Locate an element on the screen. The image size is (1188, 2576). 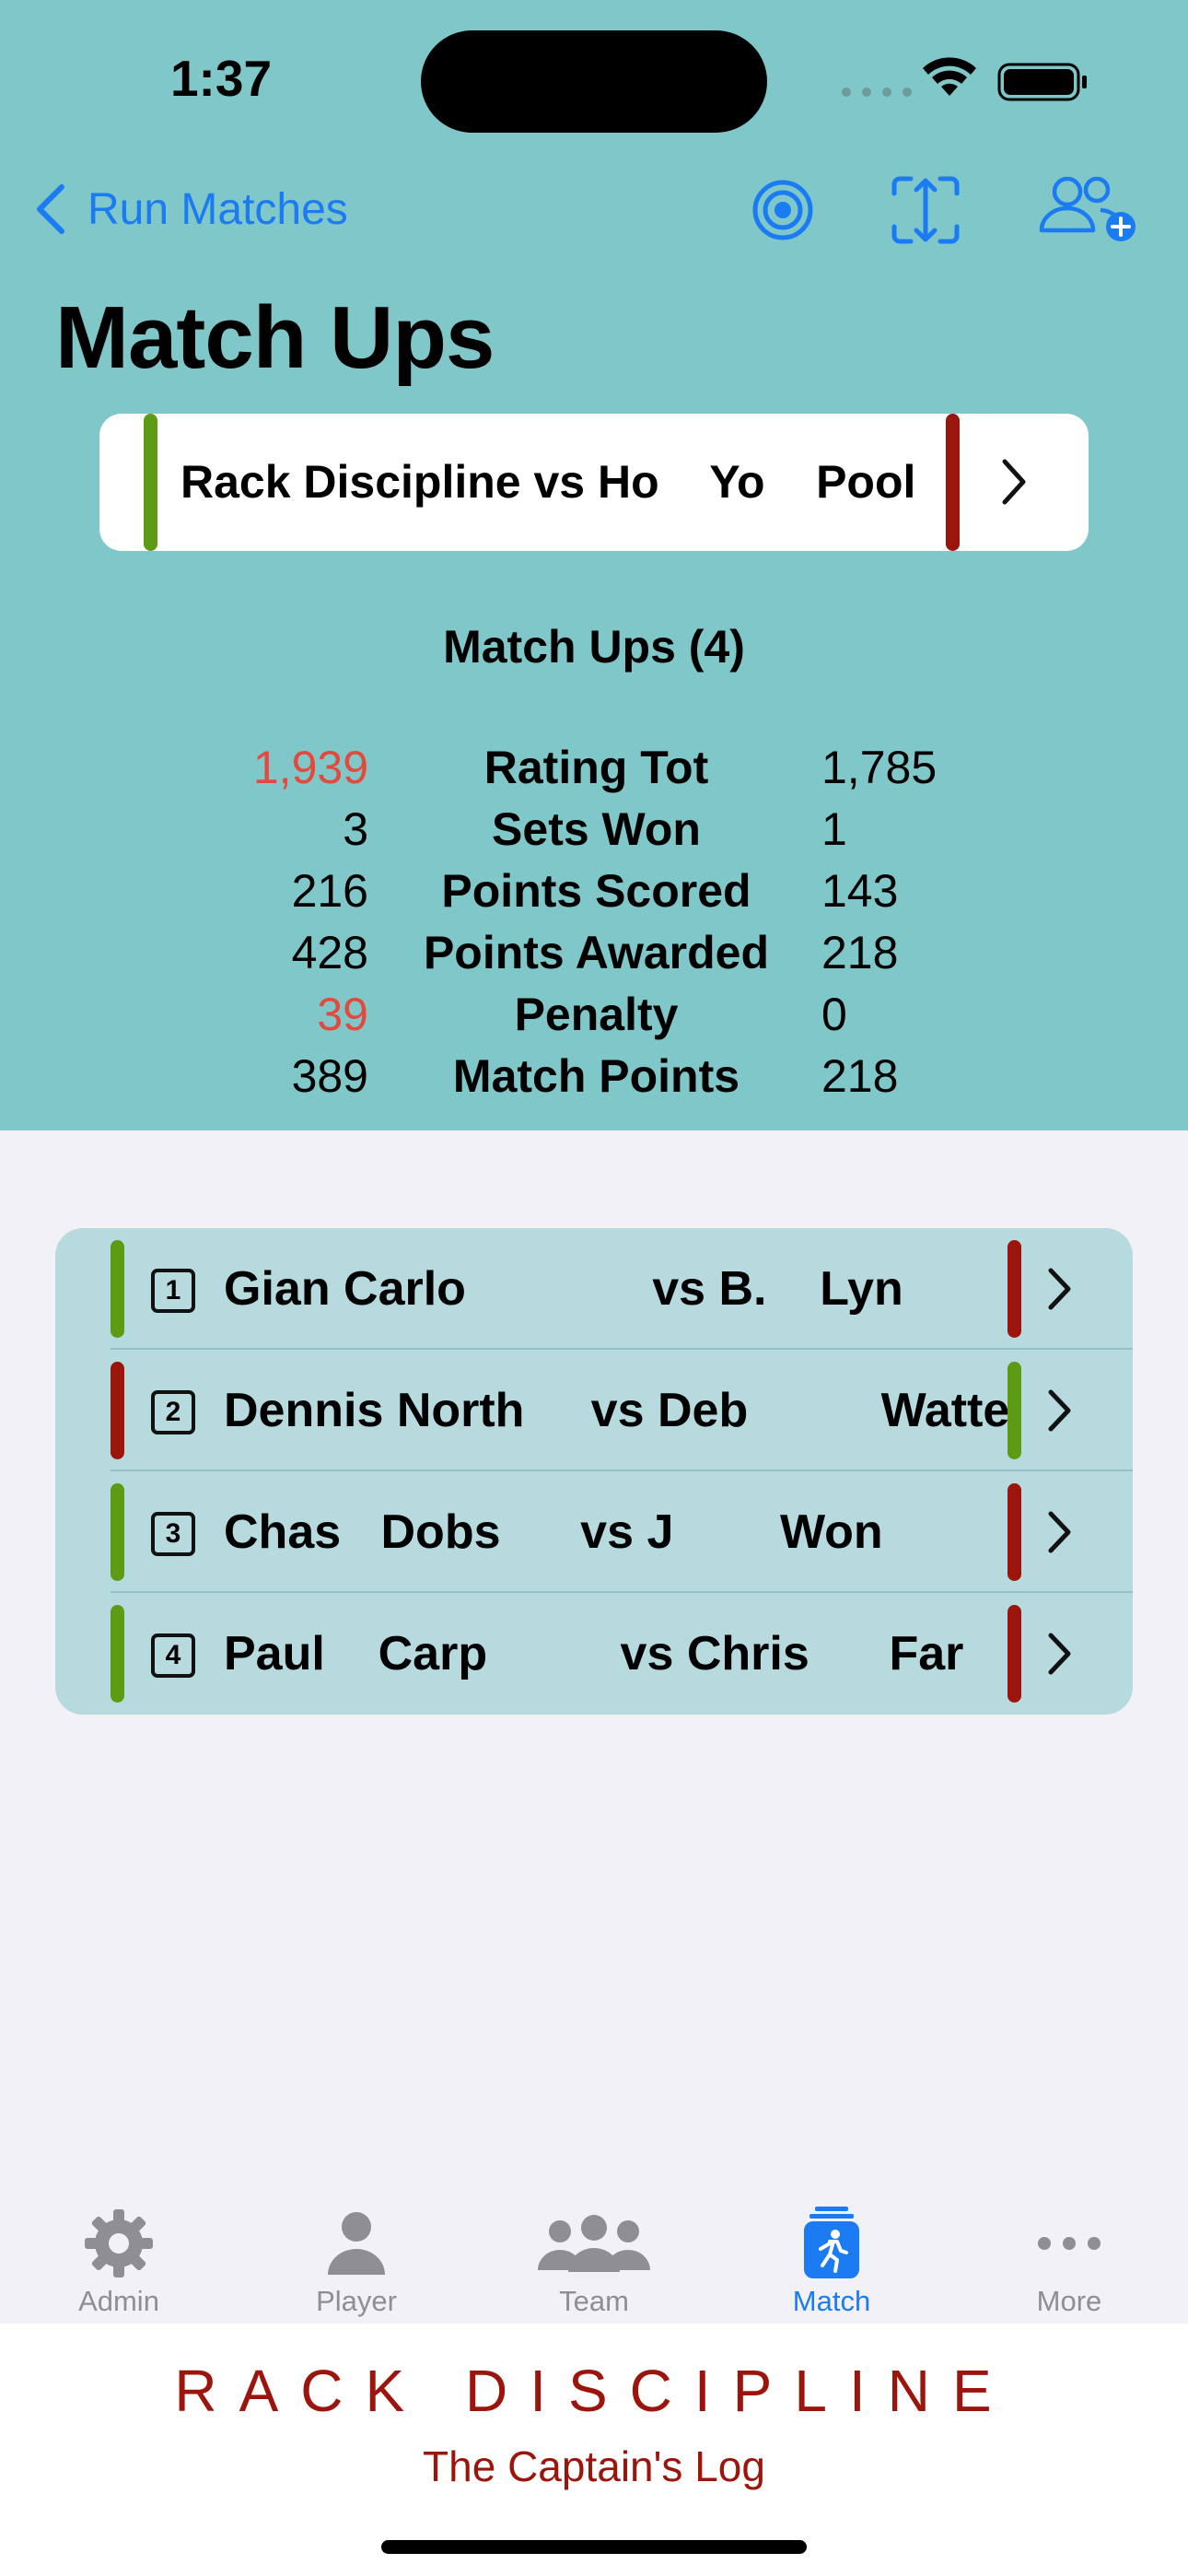
tab-bar: Admin Player Team Match More is located at coordinates (594, 2254).